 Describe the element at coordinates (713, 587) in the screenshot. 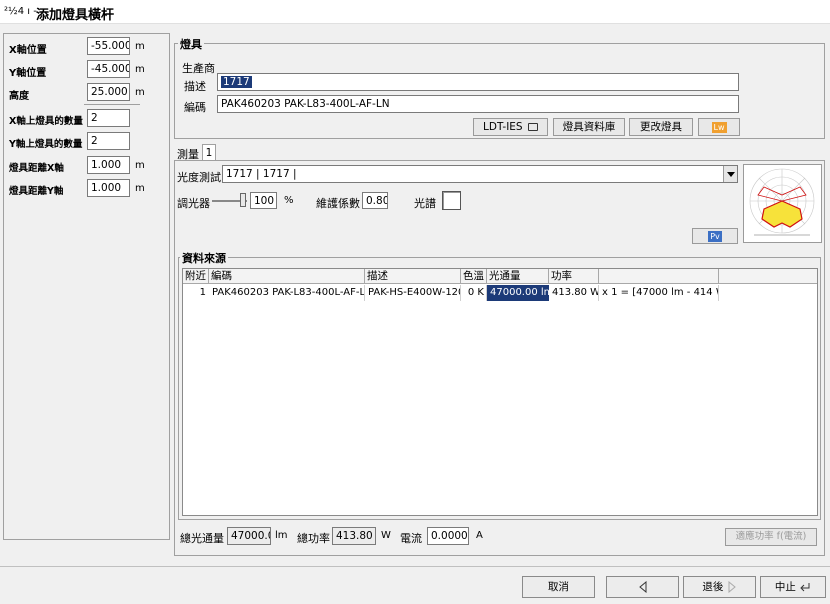

I see `next-label: 退後` at that location.